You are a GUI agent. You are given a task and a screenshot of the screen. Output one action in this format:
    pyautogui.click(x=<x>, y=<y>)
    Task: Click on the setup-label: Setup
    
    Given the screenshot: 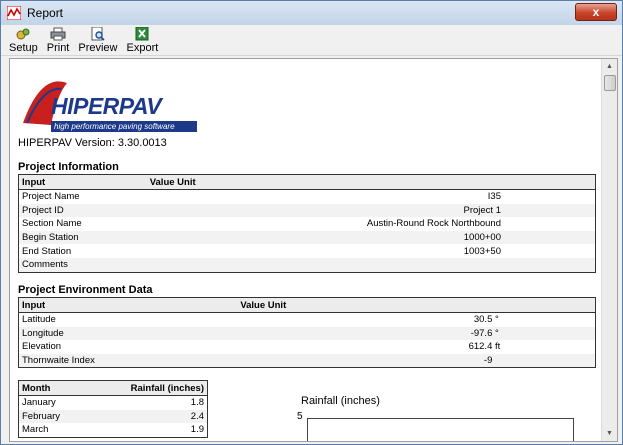 What is the action you would take?
    pyautogui.click(x=23, y=48)
    